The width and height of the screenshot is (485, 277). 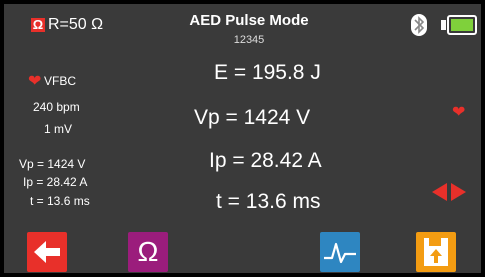 I want to click on left-ip: Ip = 28.42 A, so click(x=55, y=182).